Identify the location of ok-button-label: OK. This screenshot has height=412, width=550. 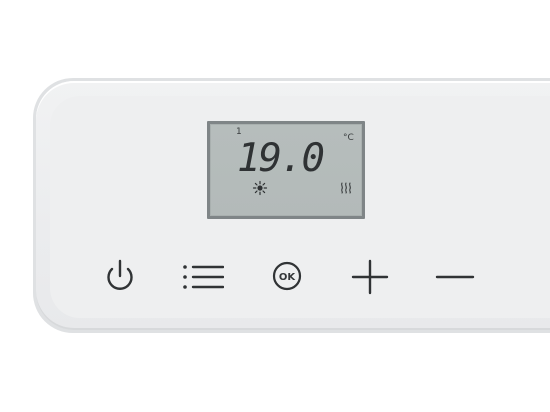
(288, 277).